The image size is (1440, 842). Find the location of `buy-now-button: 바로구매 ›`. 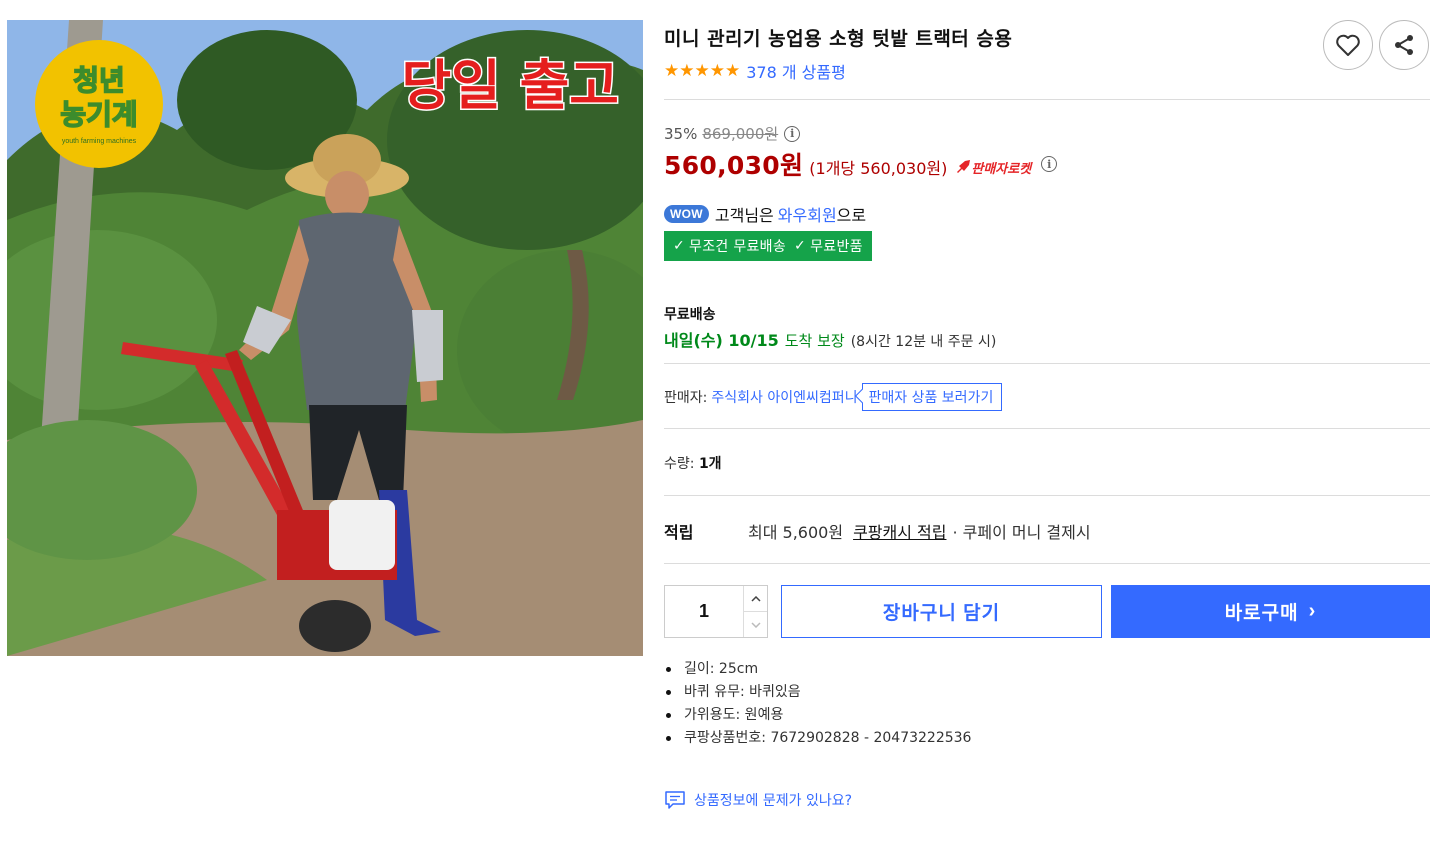

buy-now-button: 바로구매 › is located at coordinates (1270, 611).